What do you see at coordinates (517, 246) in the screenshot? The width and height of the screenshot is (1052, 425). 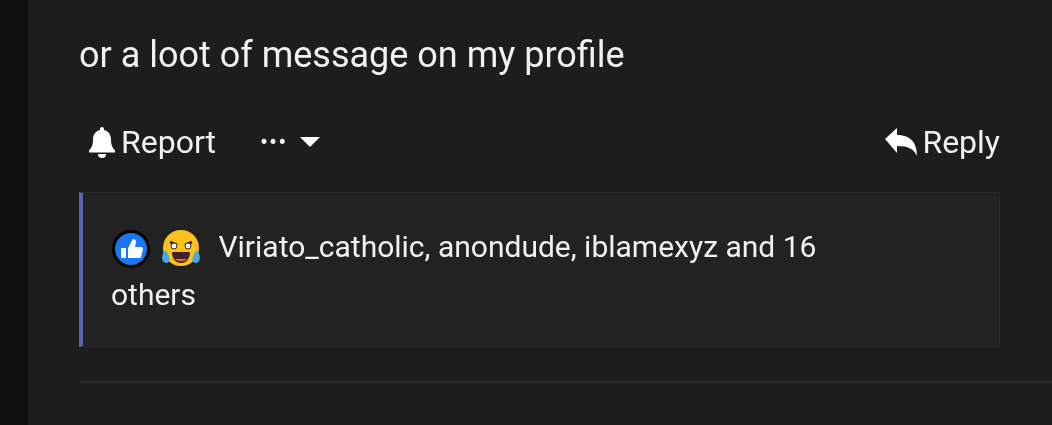 I see `reactors-text: Viriato_catholic, anondude, iblamexyz and 16` at bounding box center [517, 246].